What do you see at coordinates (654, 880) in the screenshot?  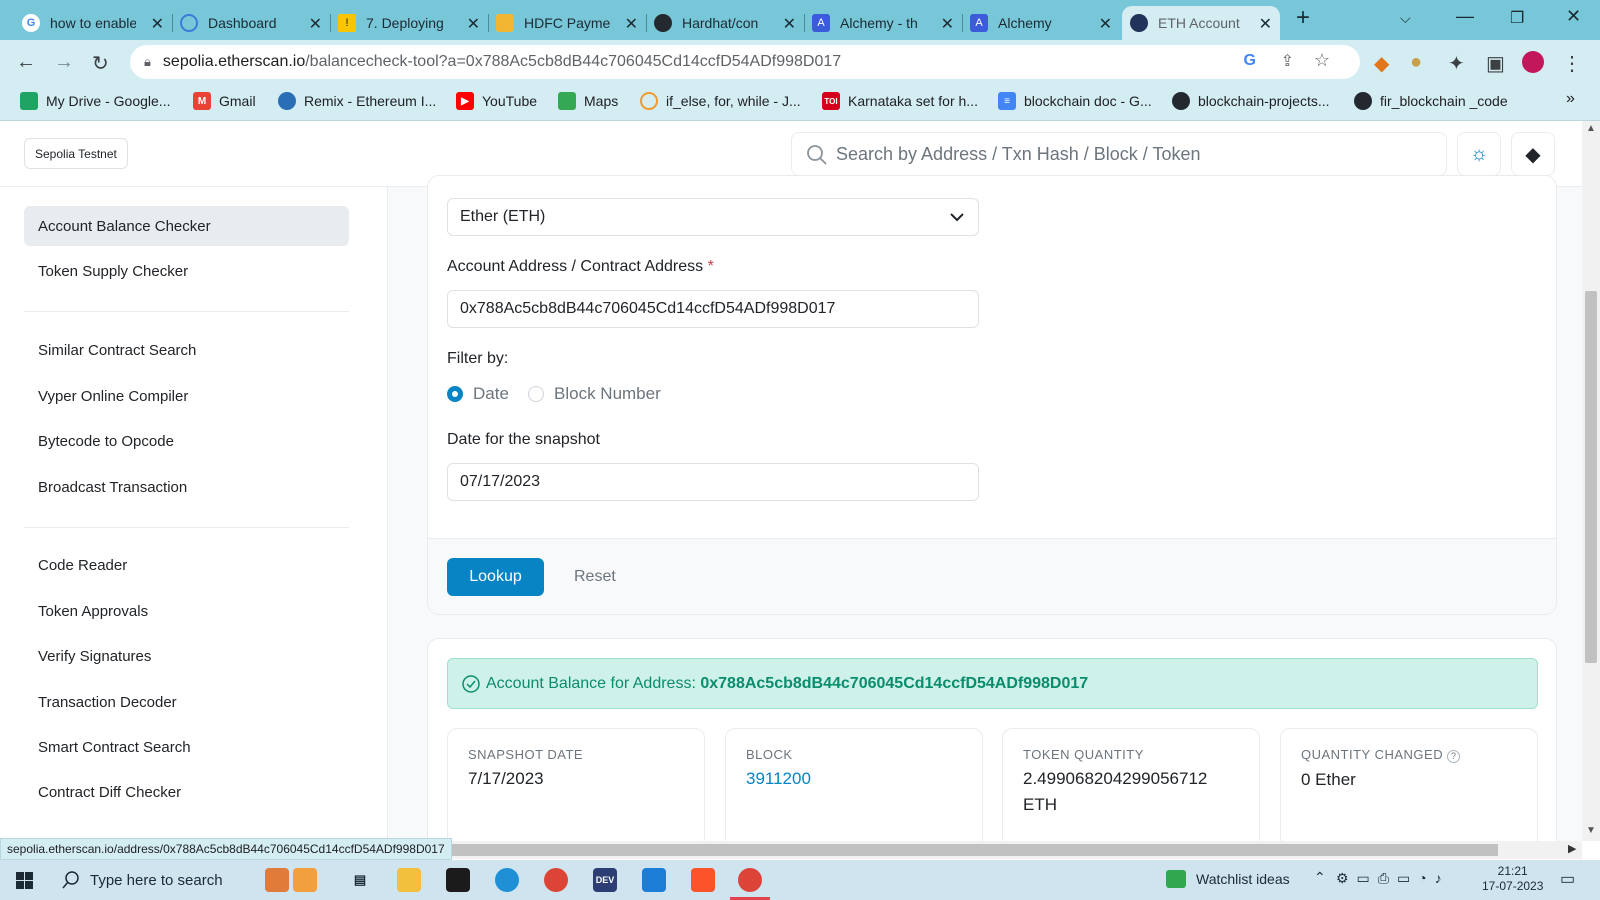 I see `vscode-icon` at bounding box center [654, 880].